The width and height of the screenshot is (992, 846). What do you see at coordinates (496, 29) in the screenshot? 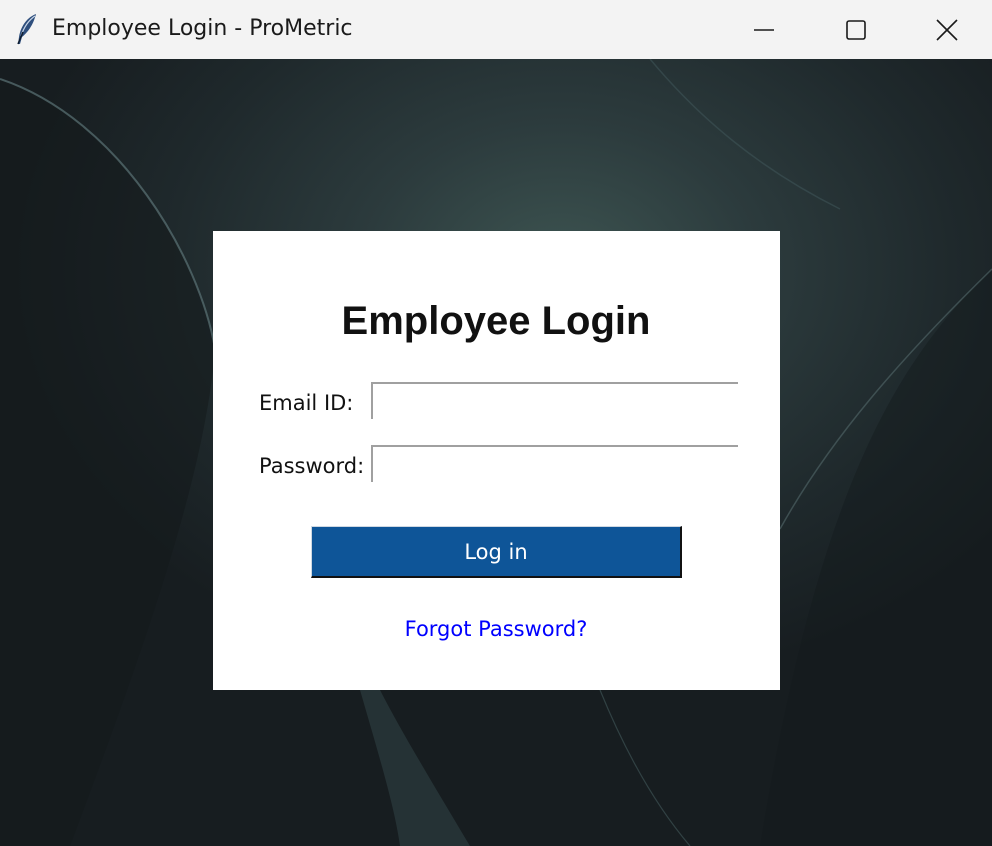
I see `title-bar: Employee Login - ProMetric` at bounding box center [496, 29].